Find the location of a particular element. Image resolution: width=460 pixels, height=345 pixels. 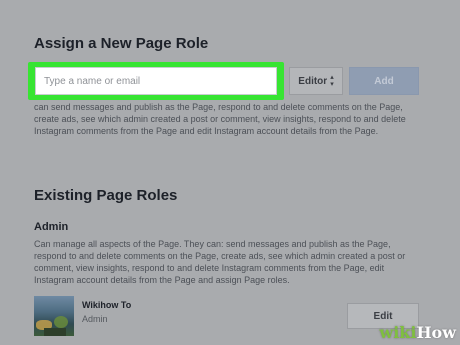

watermark-how: How is located at coordinates (436, 332).